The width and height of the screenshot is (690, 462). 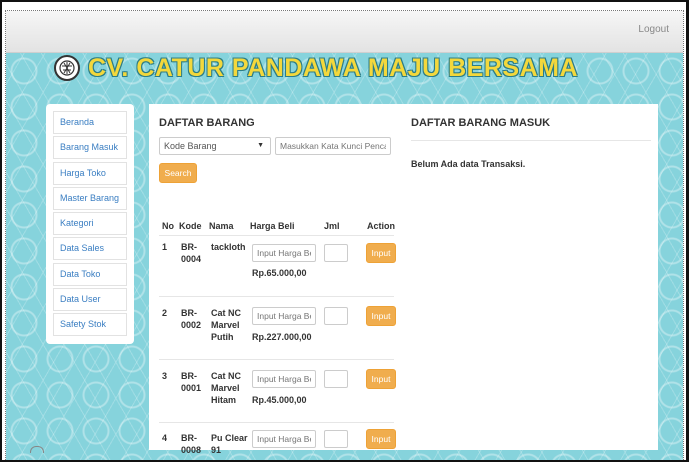 I want to click on daftar-barang-masuk-heading: DAFTAR BARANG MASUK, so click(x=481, y=123).